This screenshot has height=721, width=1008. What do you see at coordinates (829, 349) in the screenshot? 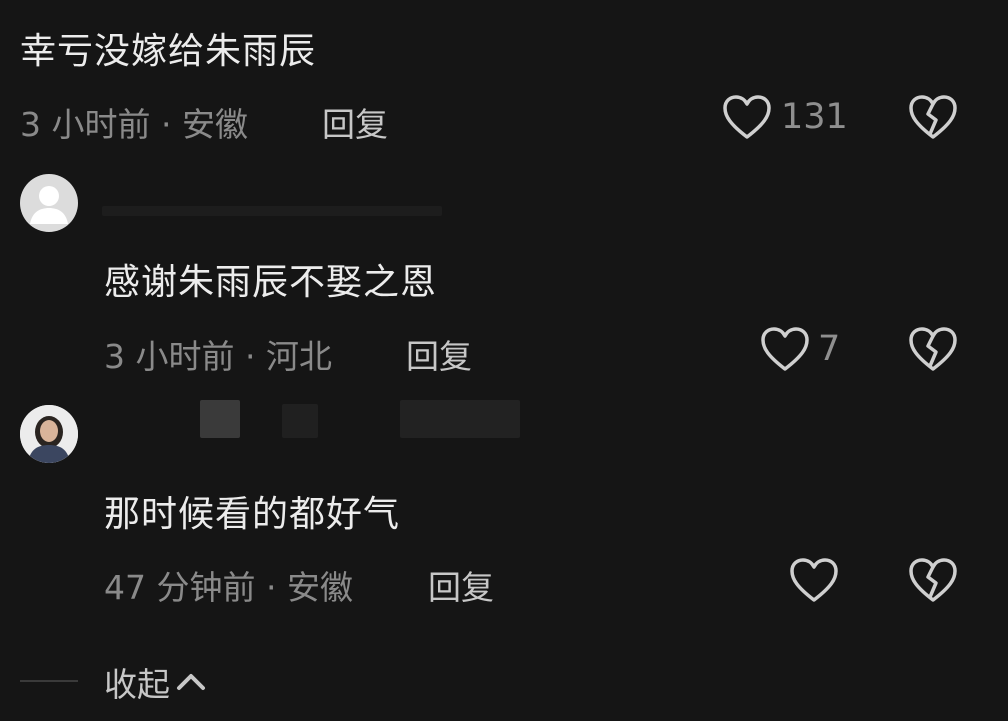
I see `like-count: 7` at bounding box center [829, 349].